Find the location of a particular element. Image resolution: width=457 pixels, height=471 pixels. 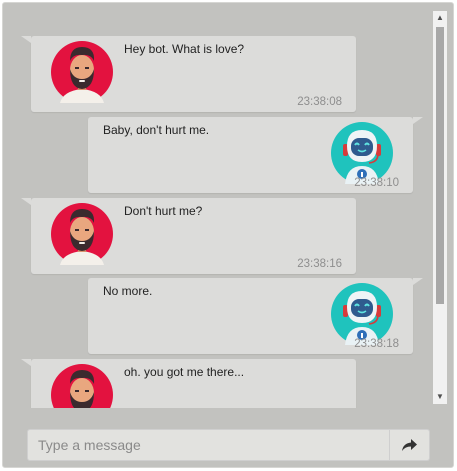

message-timestamp: 23:38:10 is located at coordinates (376, 183).